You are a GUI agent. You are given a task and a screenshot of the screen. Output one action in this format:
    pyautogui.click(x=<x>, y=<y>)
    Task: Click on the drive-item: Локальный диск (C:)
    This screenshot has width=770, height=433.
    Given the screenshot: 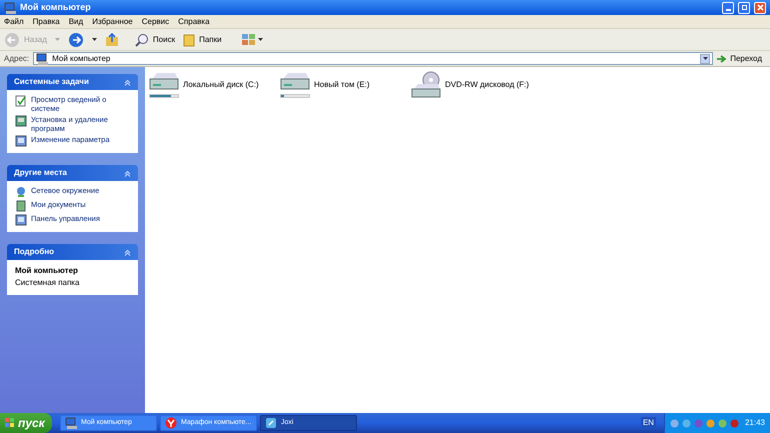 What is the action you would take?
    pyautogui.click(x=213, y=84)
    